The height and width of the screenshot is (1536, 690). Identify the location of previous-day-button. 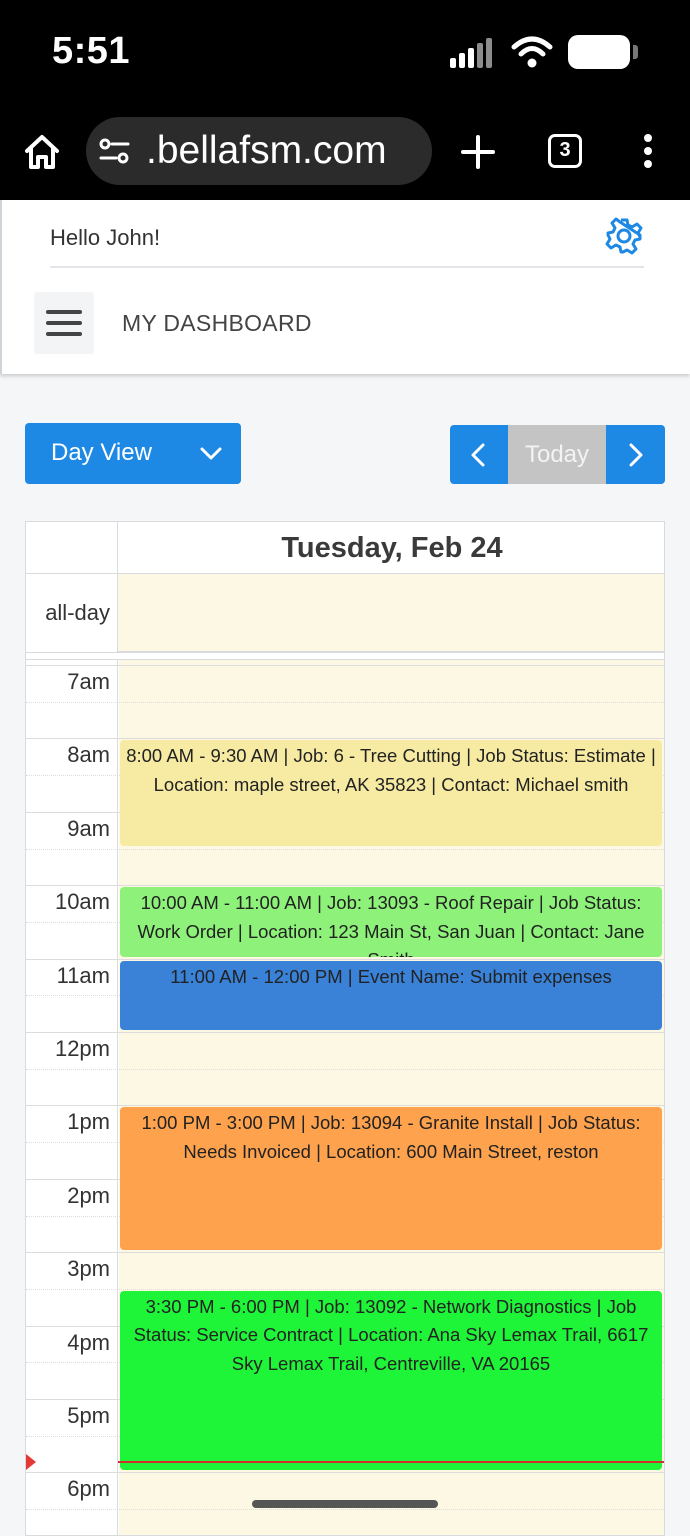
(479, 454).